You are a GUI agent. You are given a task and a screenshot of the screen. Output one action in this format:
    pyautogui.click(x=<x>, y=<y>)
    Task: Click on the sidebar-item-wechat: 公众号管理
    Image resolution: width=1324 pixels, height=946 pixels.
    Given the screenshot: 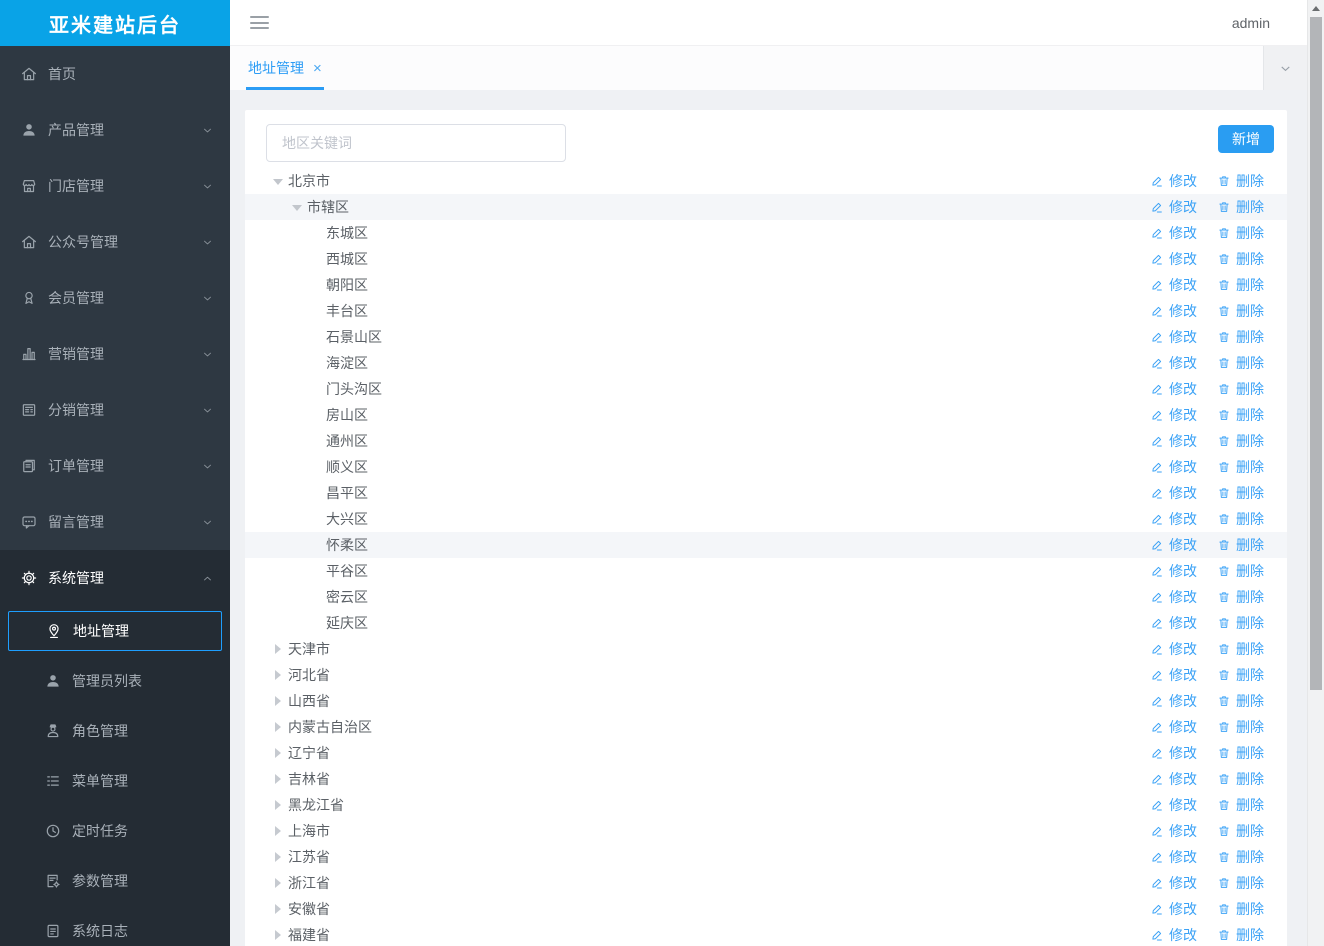 What is the action you would take?
    pyautogui.click(x=115, y=242)
    